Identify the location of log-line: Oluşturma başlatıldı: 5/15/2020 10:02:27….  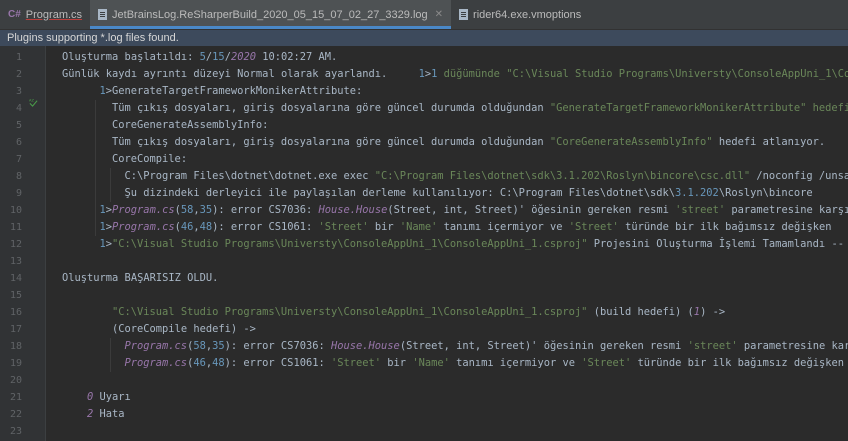
(199, 57).